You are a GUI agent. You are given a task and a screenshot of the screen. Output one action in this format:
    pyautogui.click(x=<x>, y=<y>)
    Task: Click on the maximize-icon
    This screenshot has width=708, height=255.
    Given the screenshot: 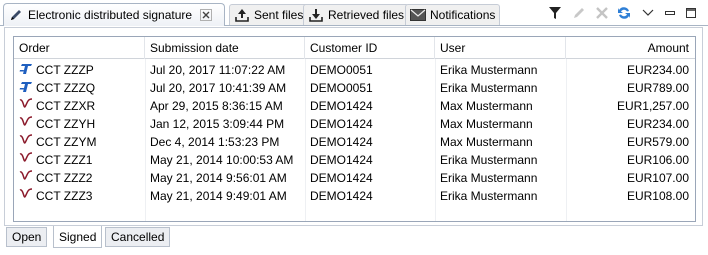 What is the action you would take?
    pyautogui.click(x=691, y=13)
    